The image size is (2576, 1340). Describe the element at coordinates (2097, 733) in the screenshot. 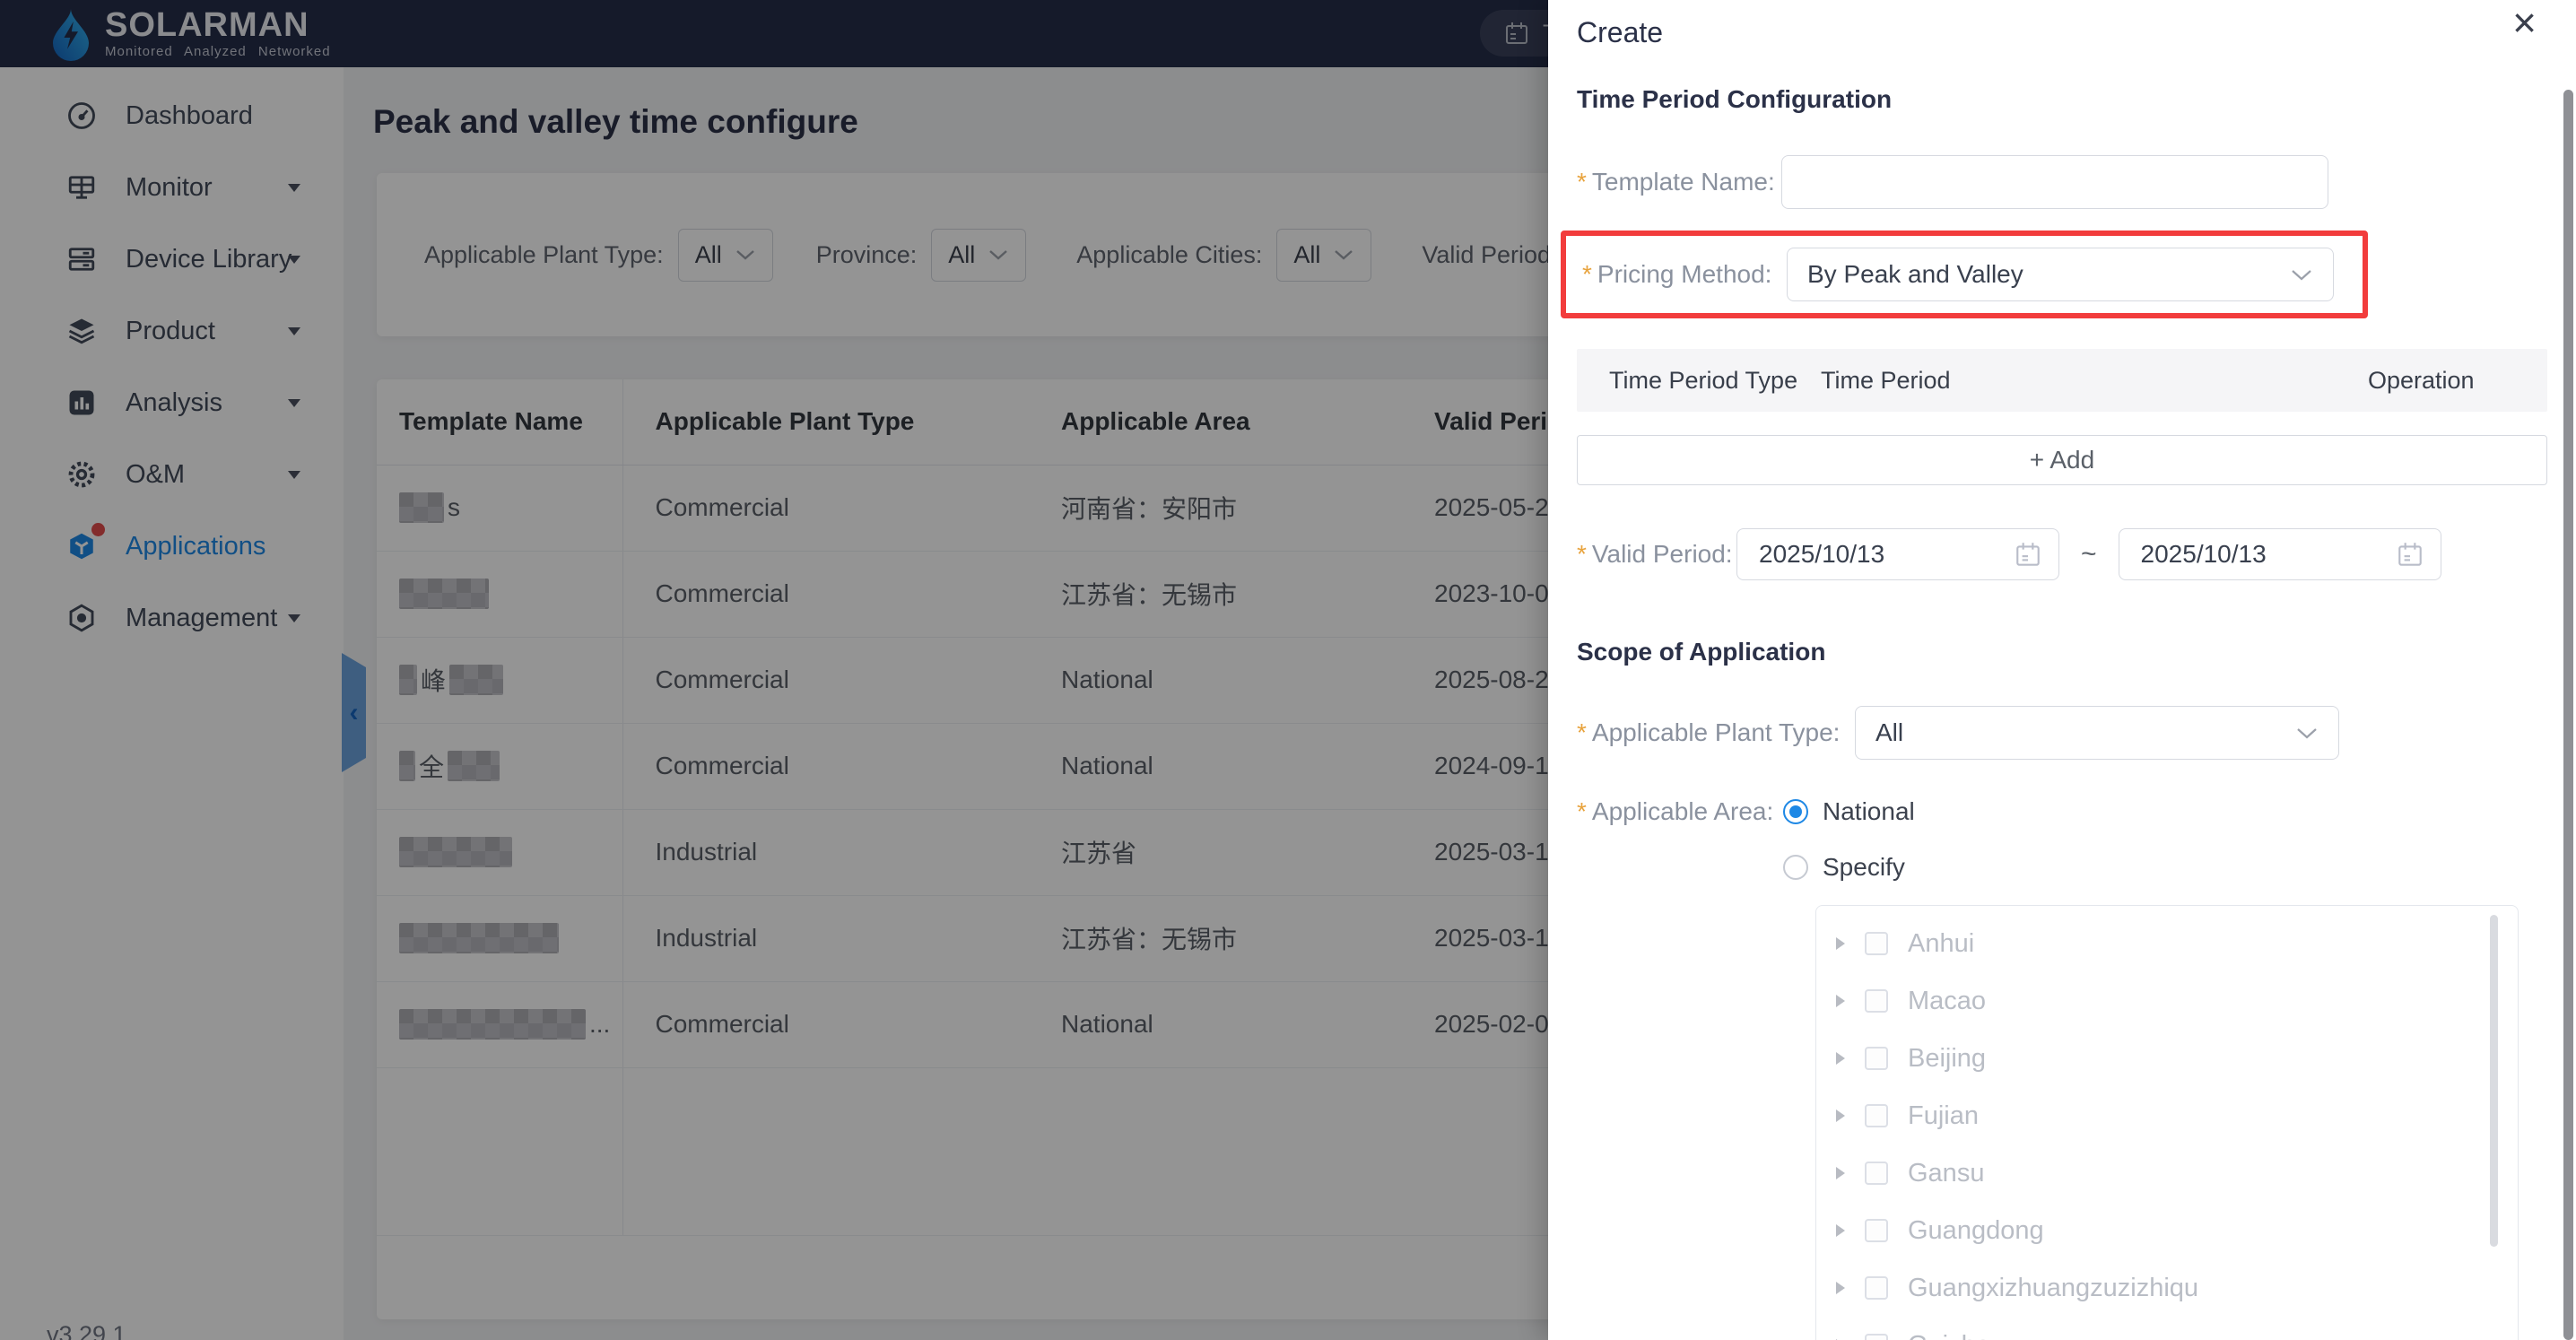

I see `applicable-plant-type-select: All` at that location.